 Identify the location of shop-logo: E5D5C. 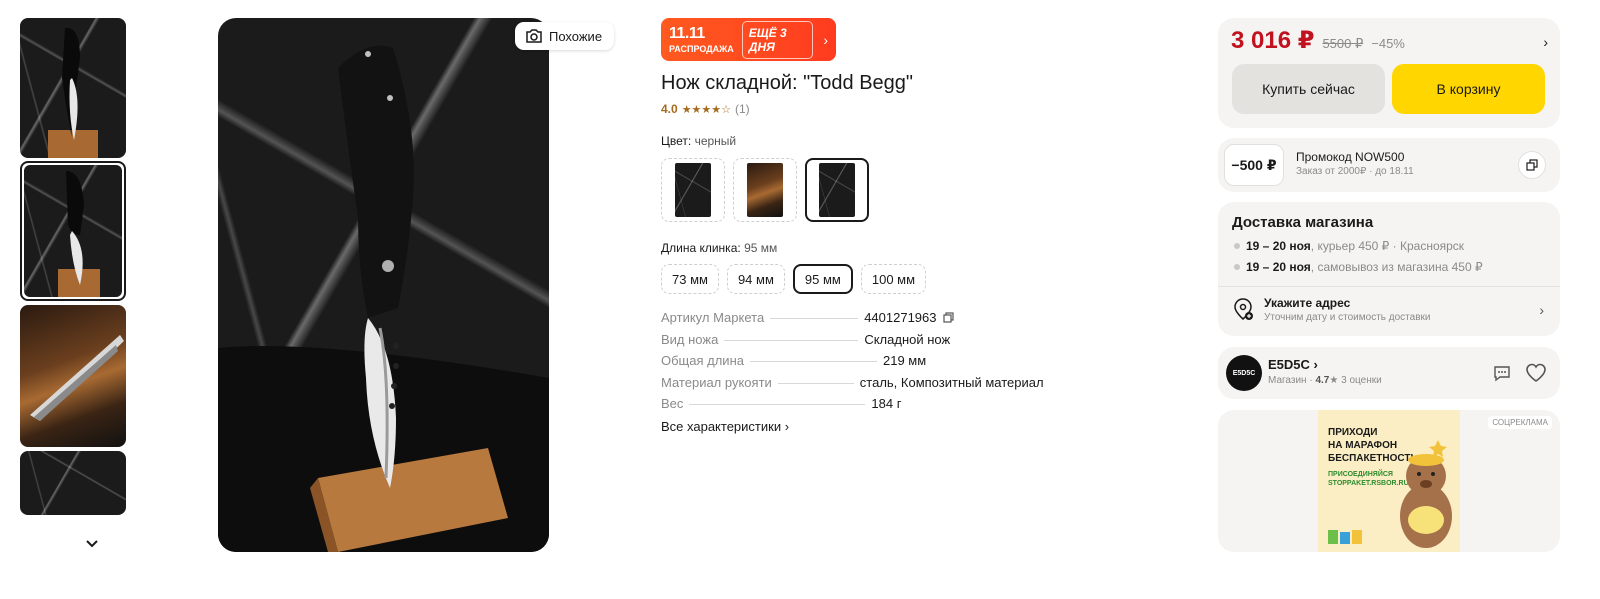
(1244, 373).